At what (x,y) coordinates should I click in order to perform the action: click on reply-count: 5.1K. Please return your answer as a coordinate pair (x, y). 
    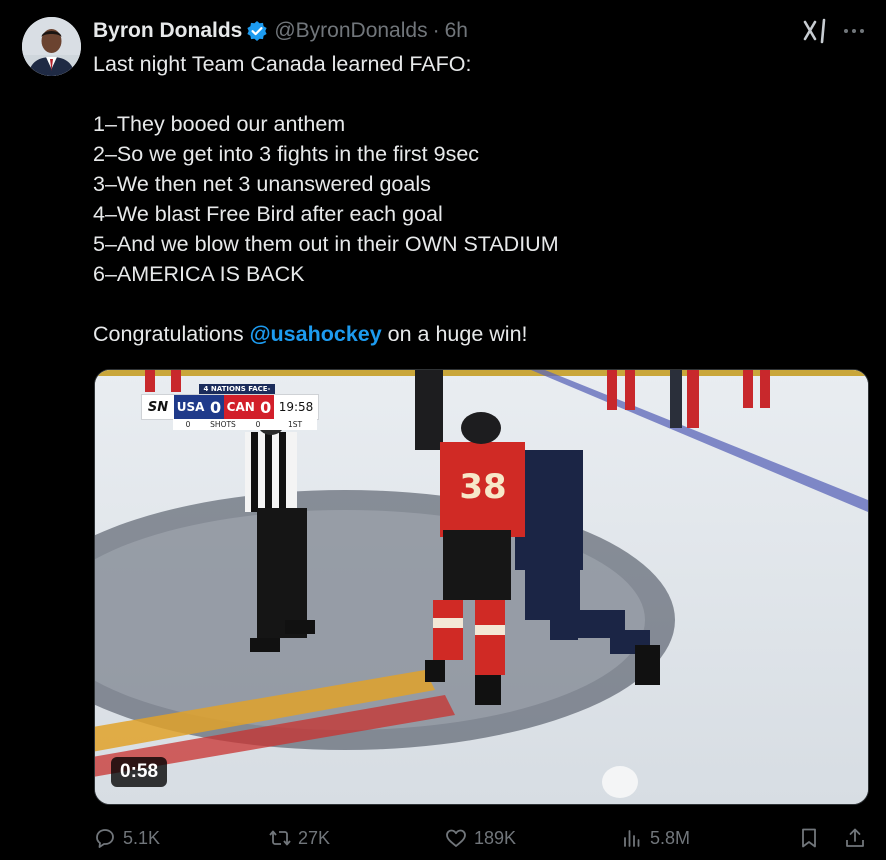
    Looking at the image, I should click on (142, 837).